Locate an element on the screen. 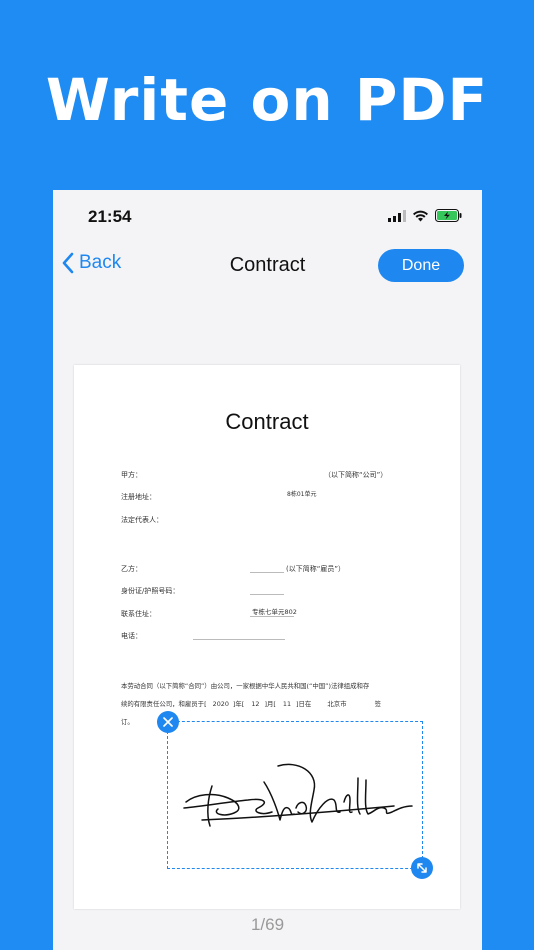  paragraph-line-3: 订。 is located at coordinates (127, 722).